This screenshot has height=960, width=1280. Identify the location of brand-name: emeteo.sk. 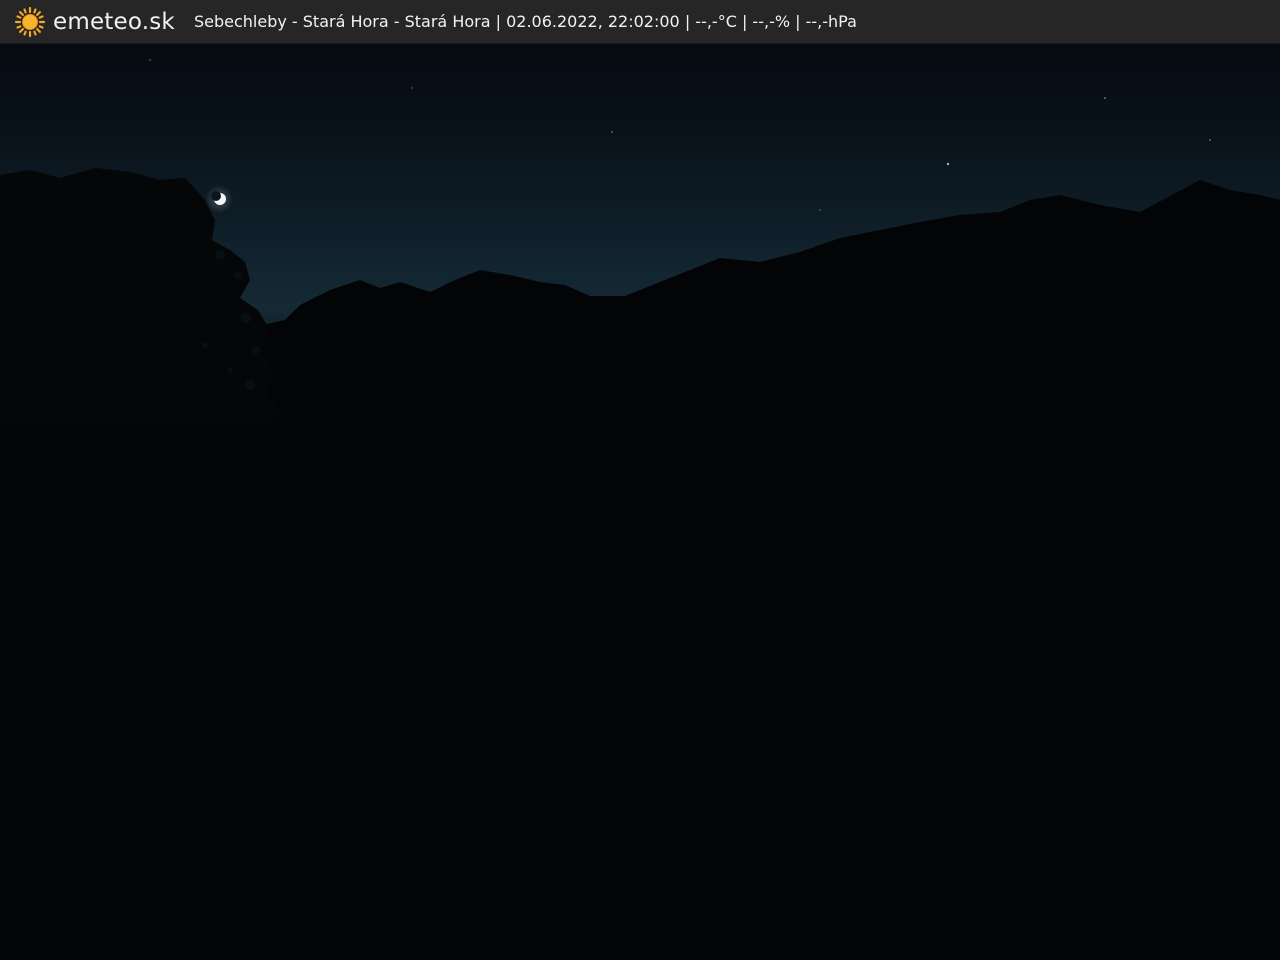
(114, 21).